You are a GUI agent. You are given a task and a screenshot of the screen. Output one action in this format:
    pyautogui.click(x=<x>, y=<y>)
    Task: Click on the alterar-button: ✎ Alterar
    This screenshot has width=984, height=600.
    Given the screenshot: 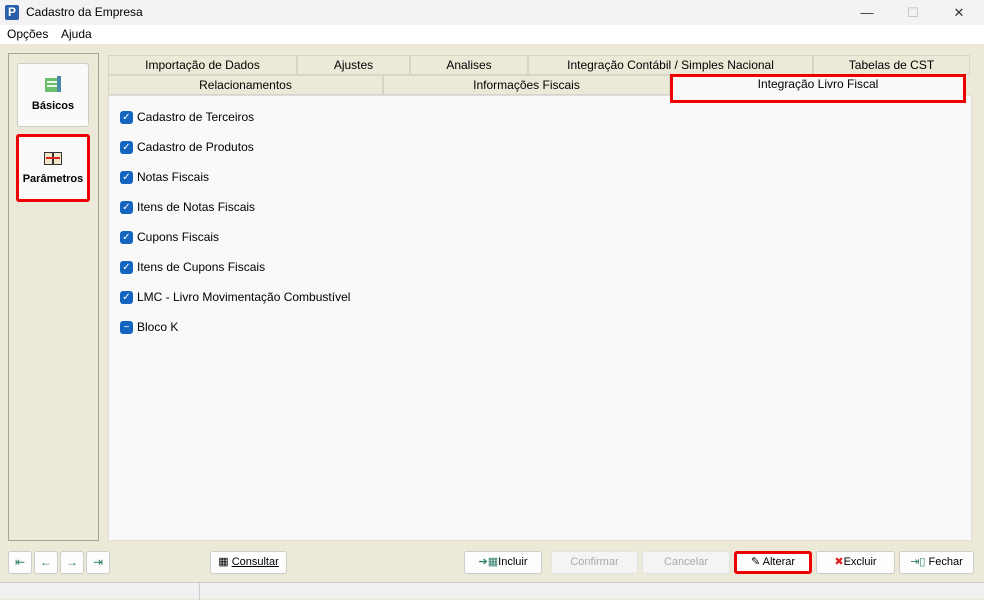 What is the action you would take?
    pyautogui.click(x=773, y=562)
    